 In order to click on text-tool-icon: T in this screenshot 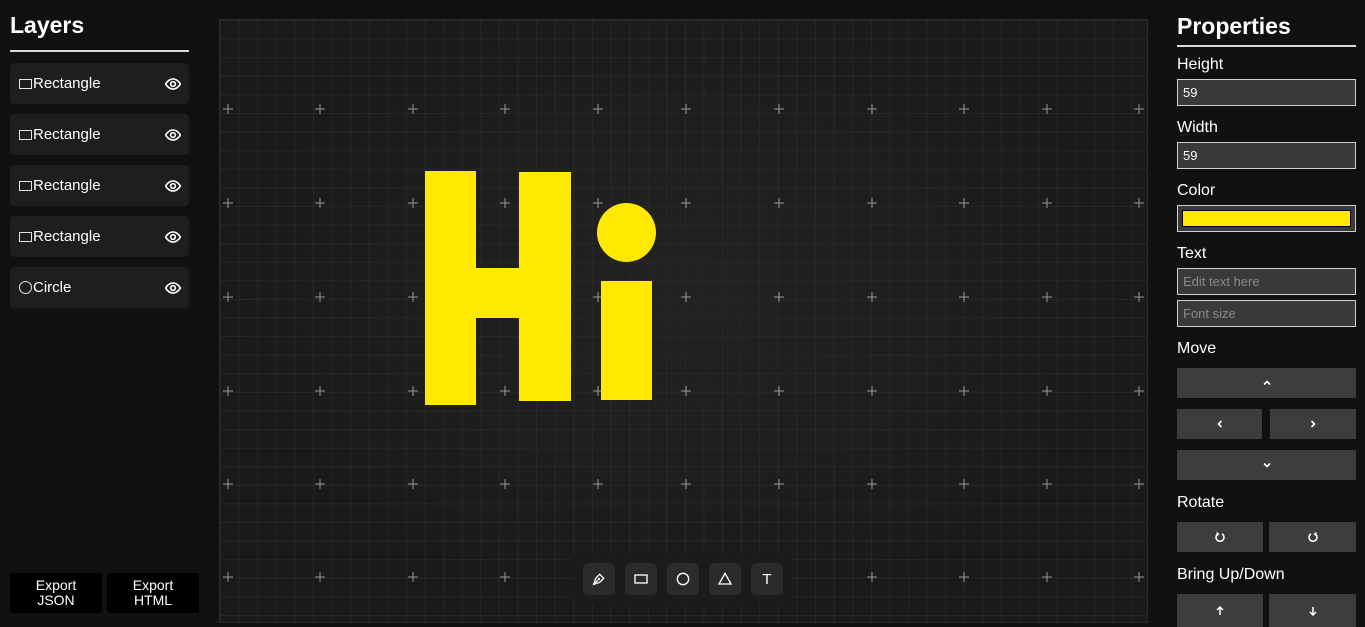, I will do `click(767, 579)`.